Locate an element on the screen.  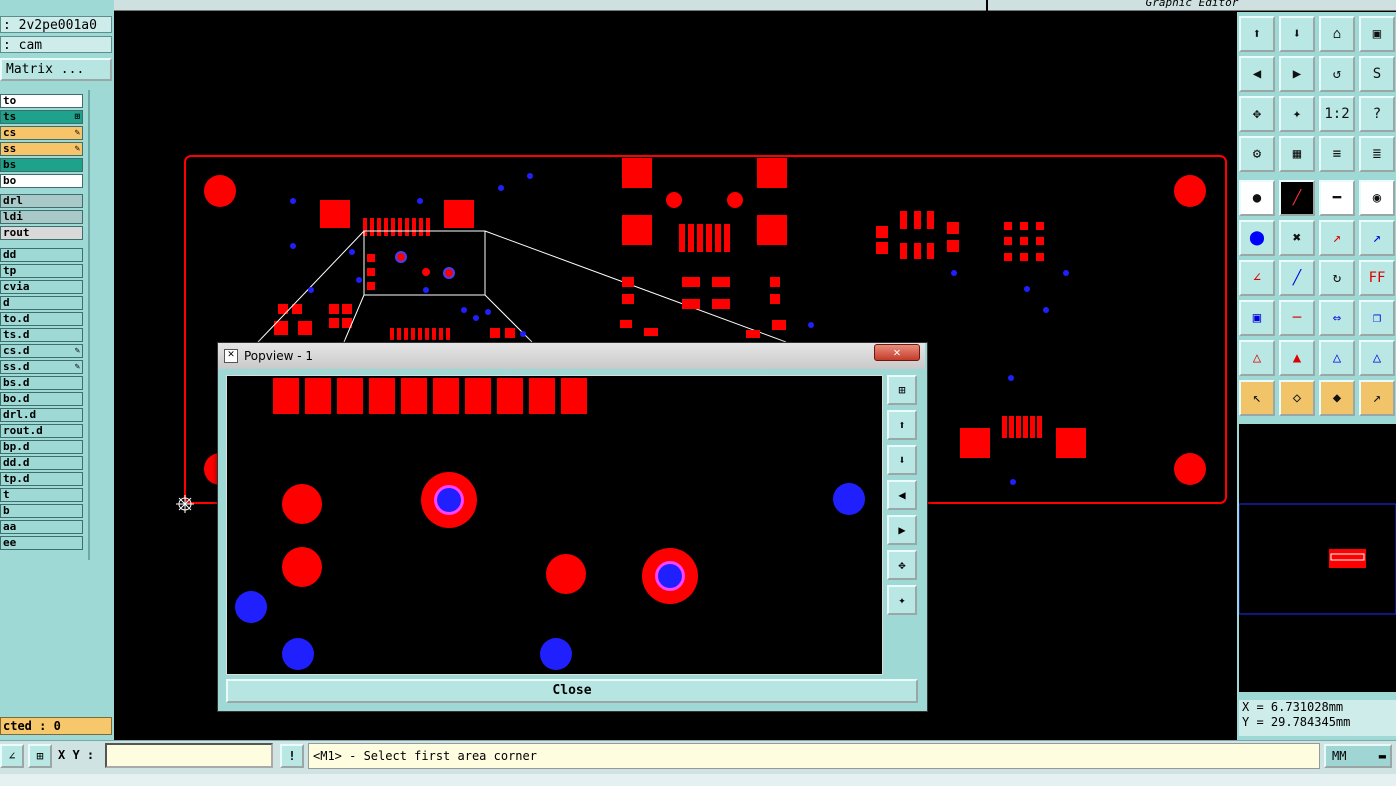
save-icon: ⬇ is located at coordinates (1297, 34).